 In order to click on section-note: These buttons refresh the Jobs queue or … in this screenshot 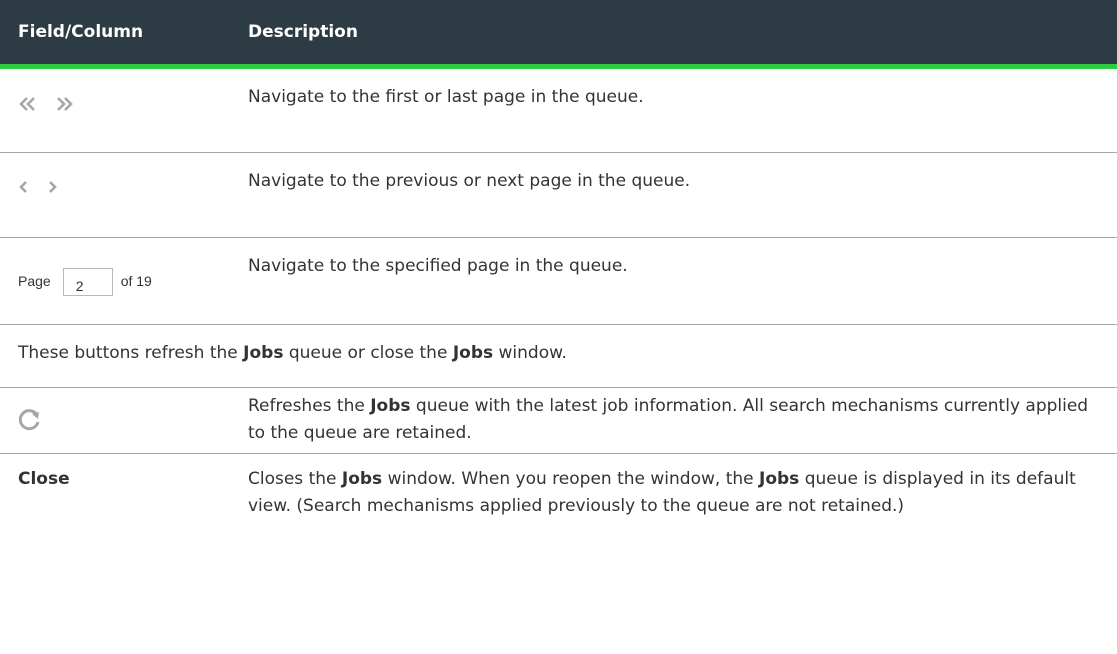, I will do `click(558, 356)`.